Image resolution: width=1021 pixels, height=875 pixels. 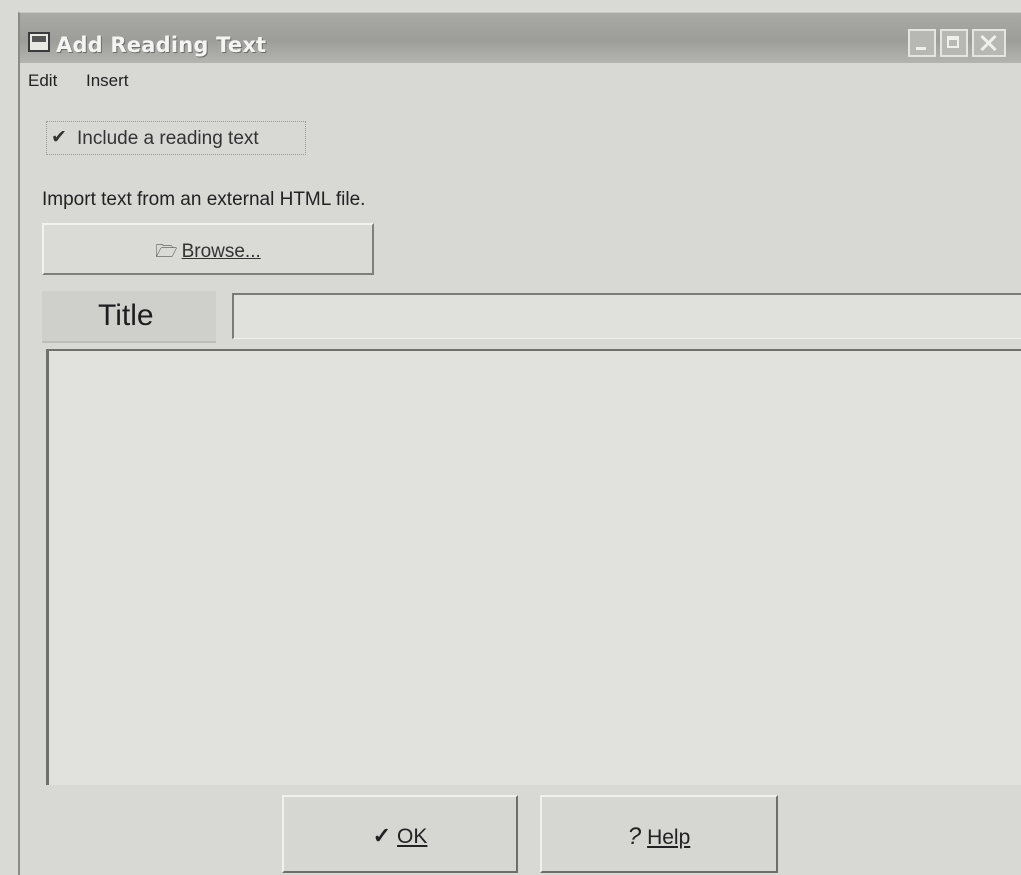 What do you see at coordinates (989, 43) in the screenshot?
I see `close-icon` at bounding box center [989, 43].